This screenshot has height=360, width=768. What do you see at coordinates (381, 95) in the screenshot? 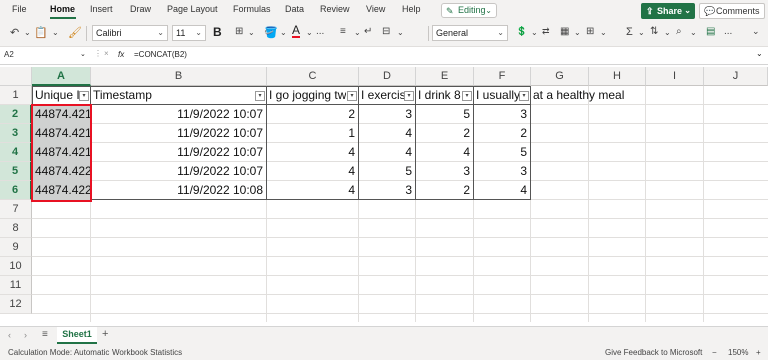
I see `table-header-cell: I exercis` at bounding box center [381, 95].